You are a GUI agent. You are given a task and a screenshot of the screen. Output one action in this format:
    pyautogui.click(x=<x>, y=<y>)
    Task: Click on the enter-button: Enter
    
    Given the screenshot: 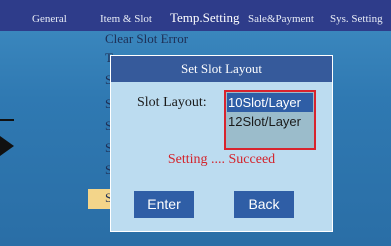 What is the action you would take?
    pyautogui.click(x=164, y=204)
    